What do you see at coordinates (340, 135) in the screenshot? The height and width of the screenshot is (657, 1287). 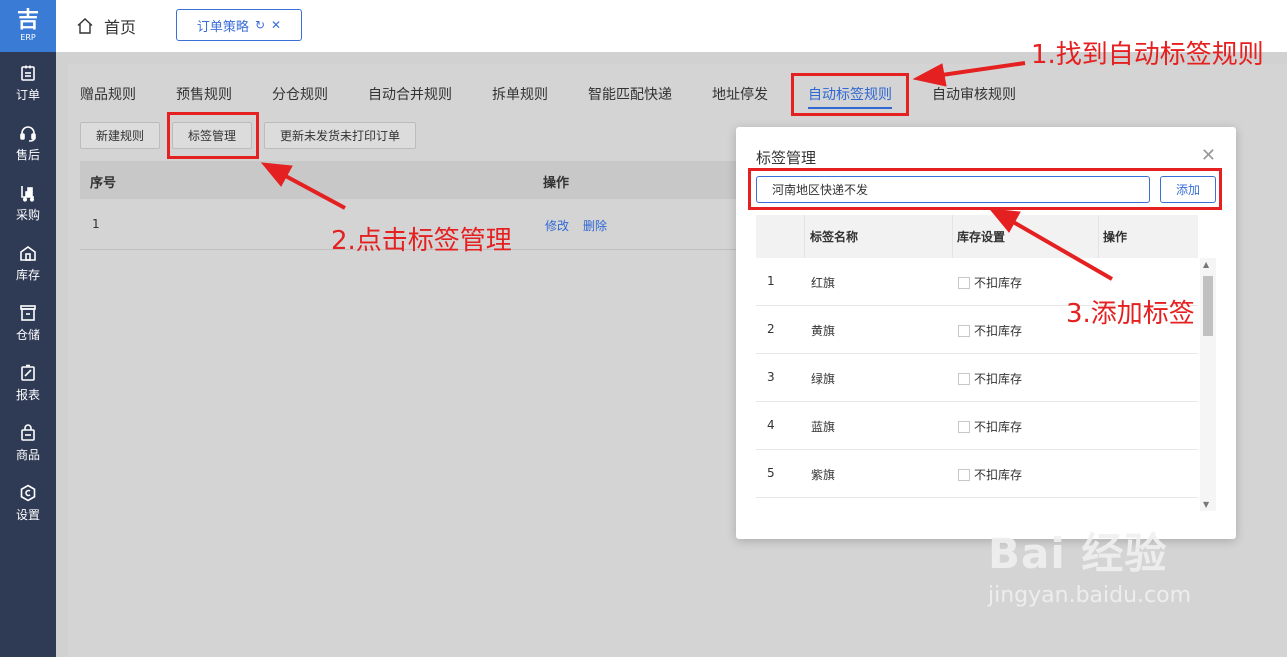 I see `update-orders-button: 更新未发货未打印订单` at bounding box center [340, 135].